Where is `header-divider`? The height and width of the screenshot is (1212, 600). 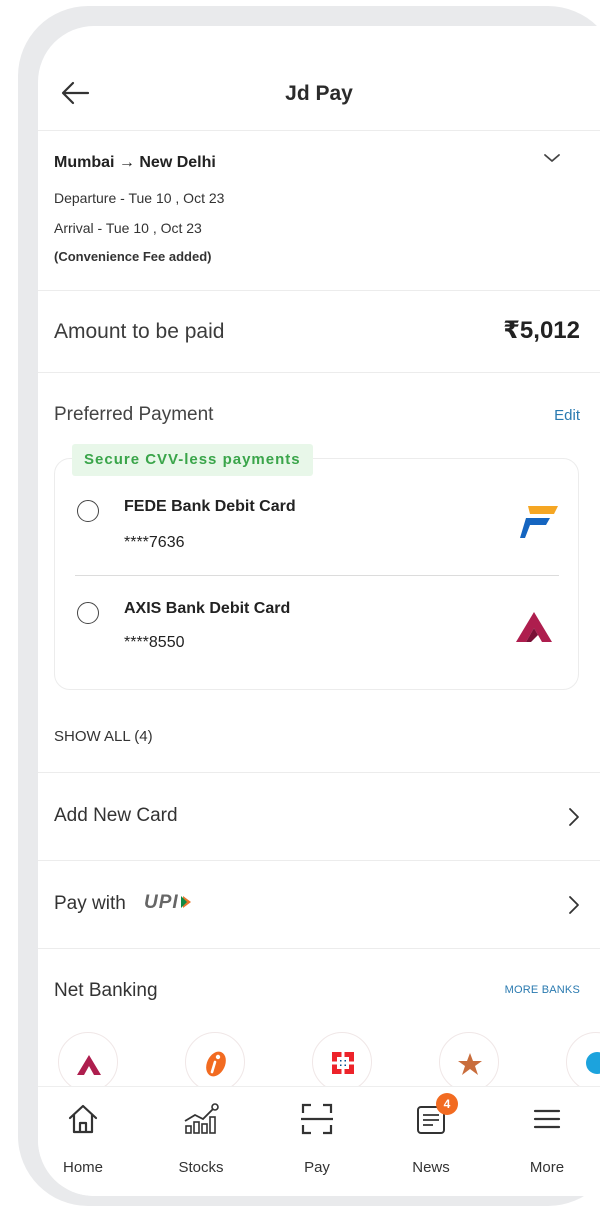 header-divider is located at coordinates (319, 130).